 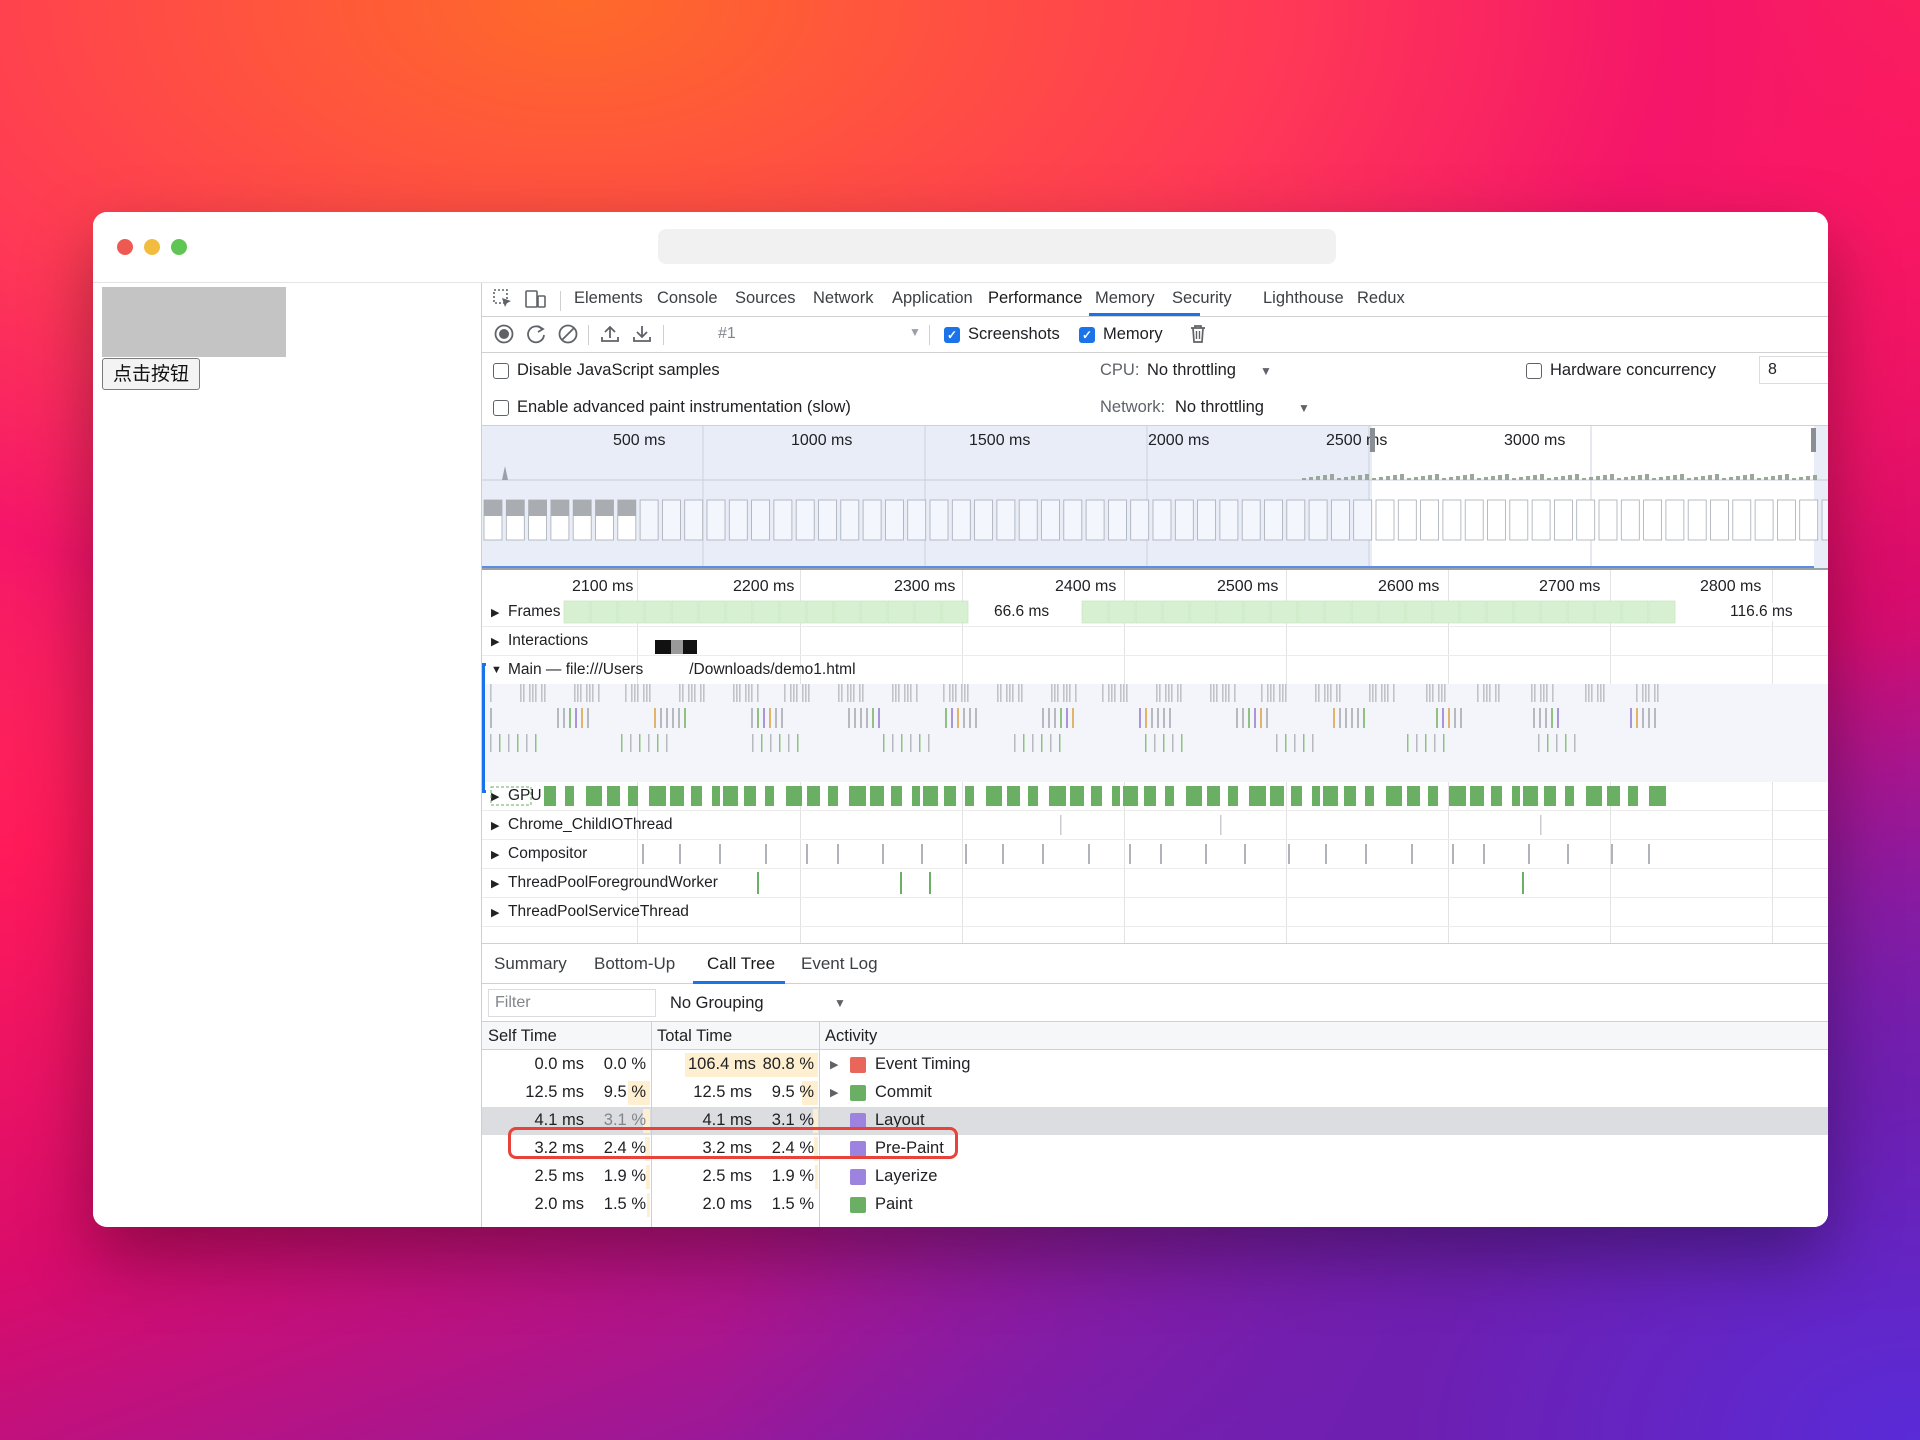 I want to click on table-row: 2.5 ms 1.9 % 2.5 ms 1.9 % Layerize, so click(x=1155, y=1177).